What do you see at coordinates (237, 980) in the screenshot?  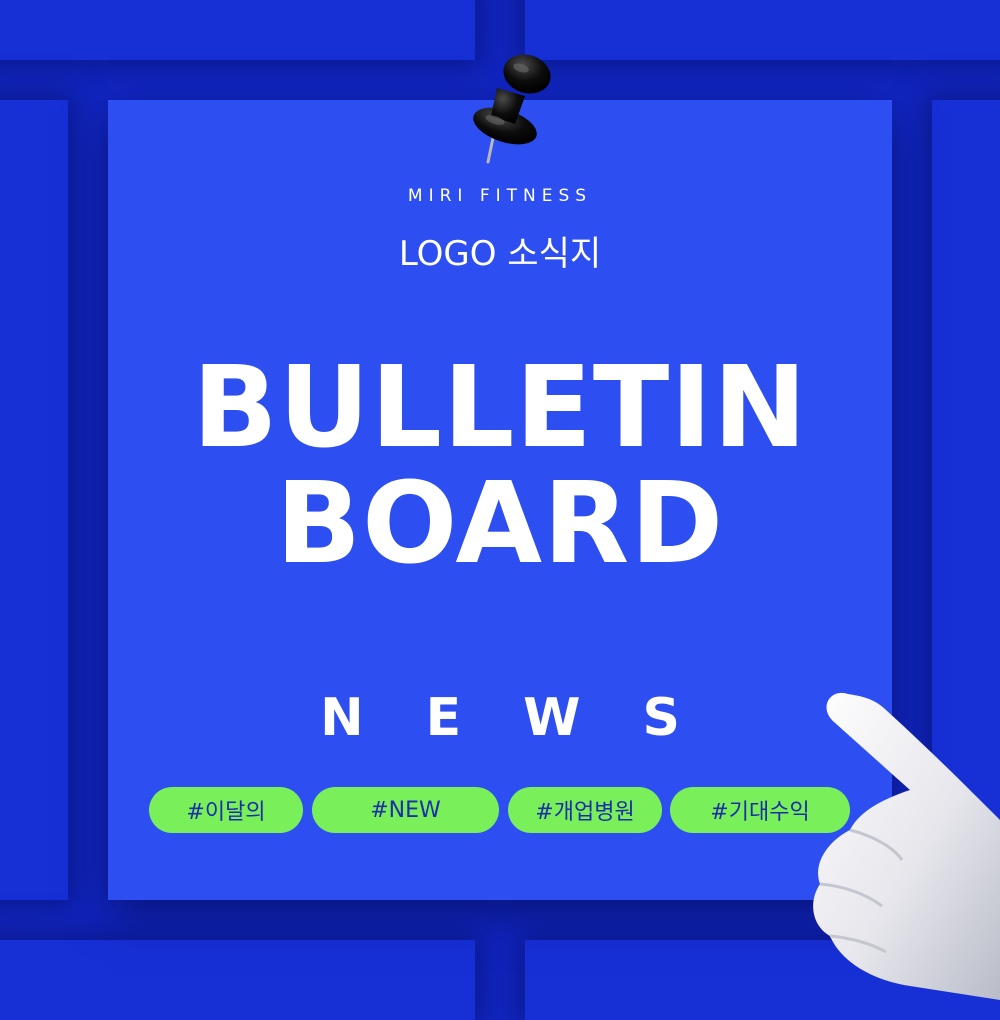 I see `background-tile-bottom-left` at bounding box center [237, 980].